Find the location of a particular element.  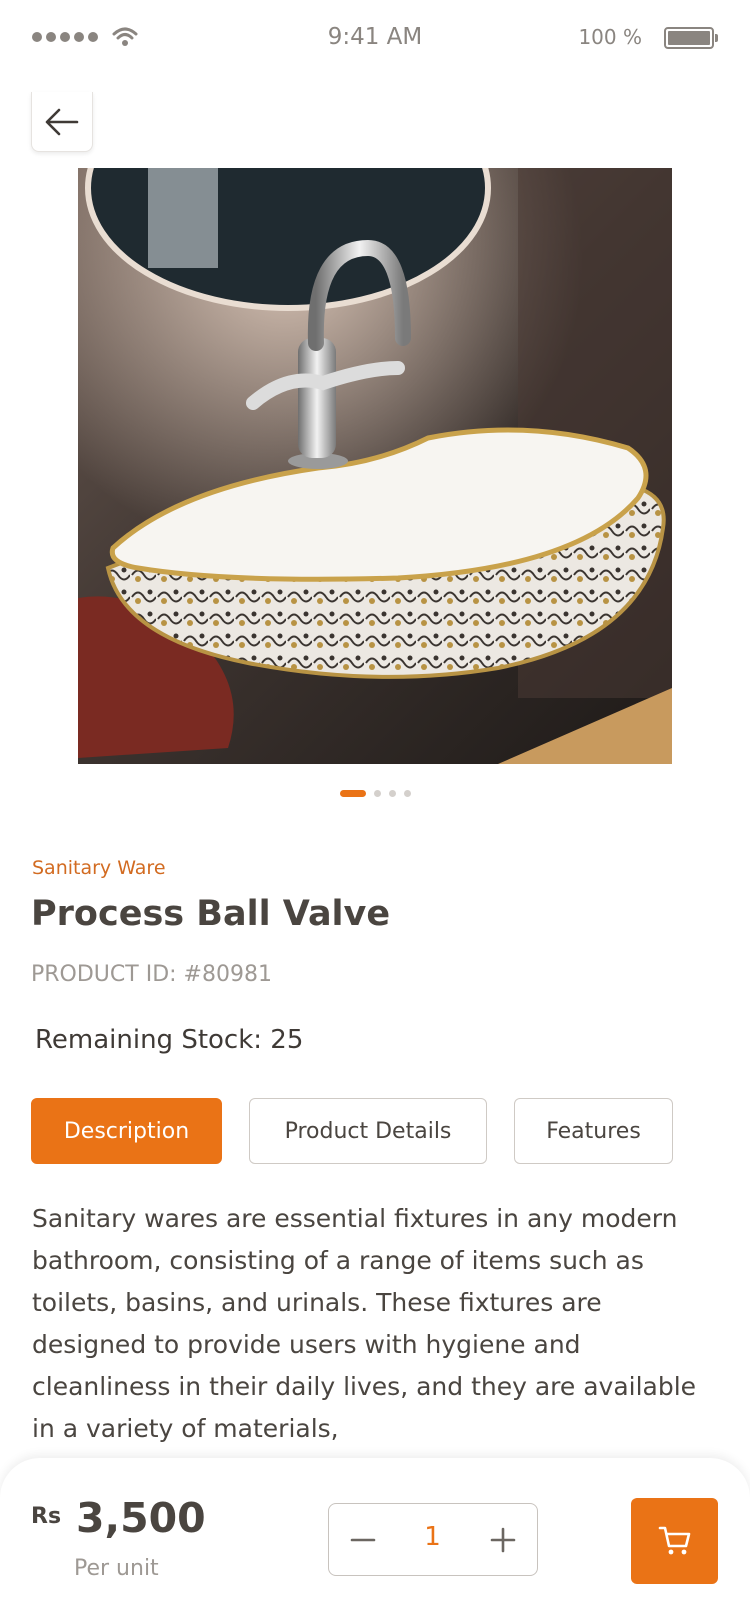

tab-product-details: Product Details is located at coordinates (368, 1131).